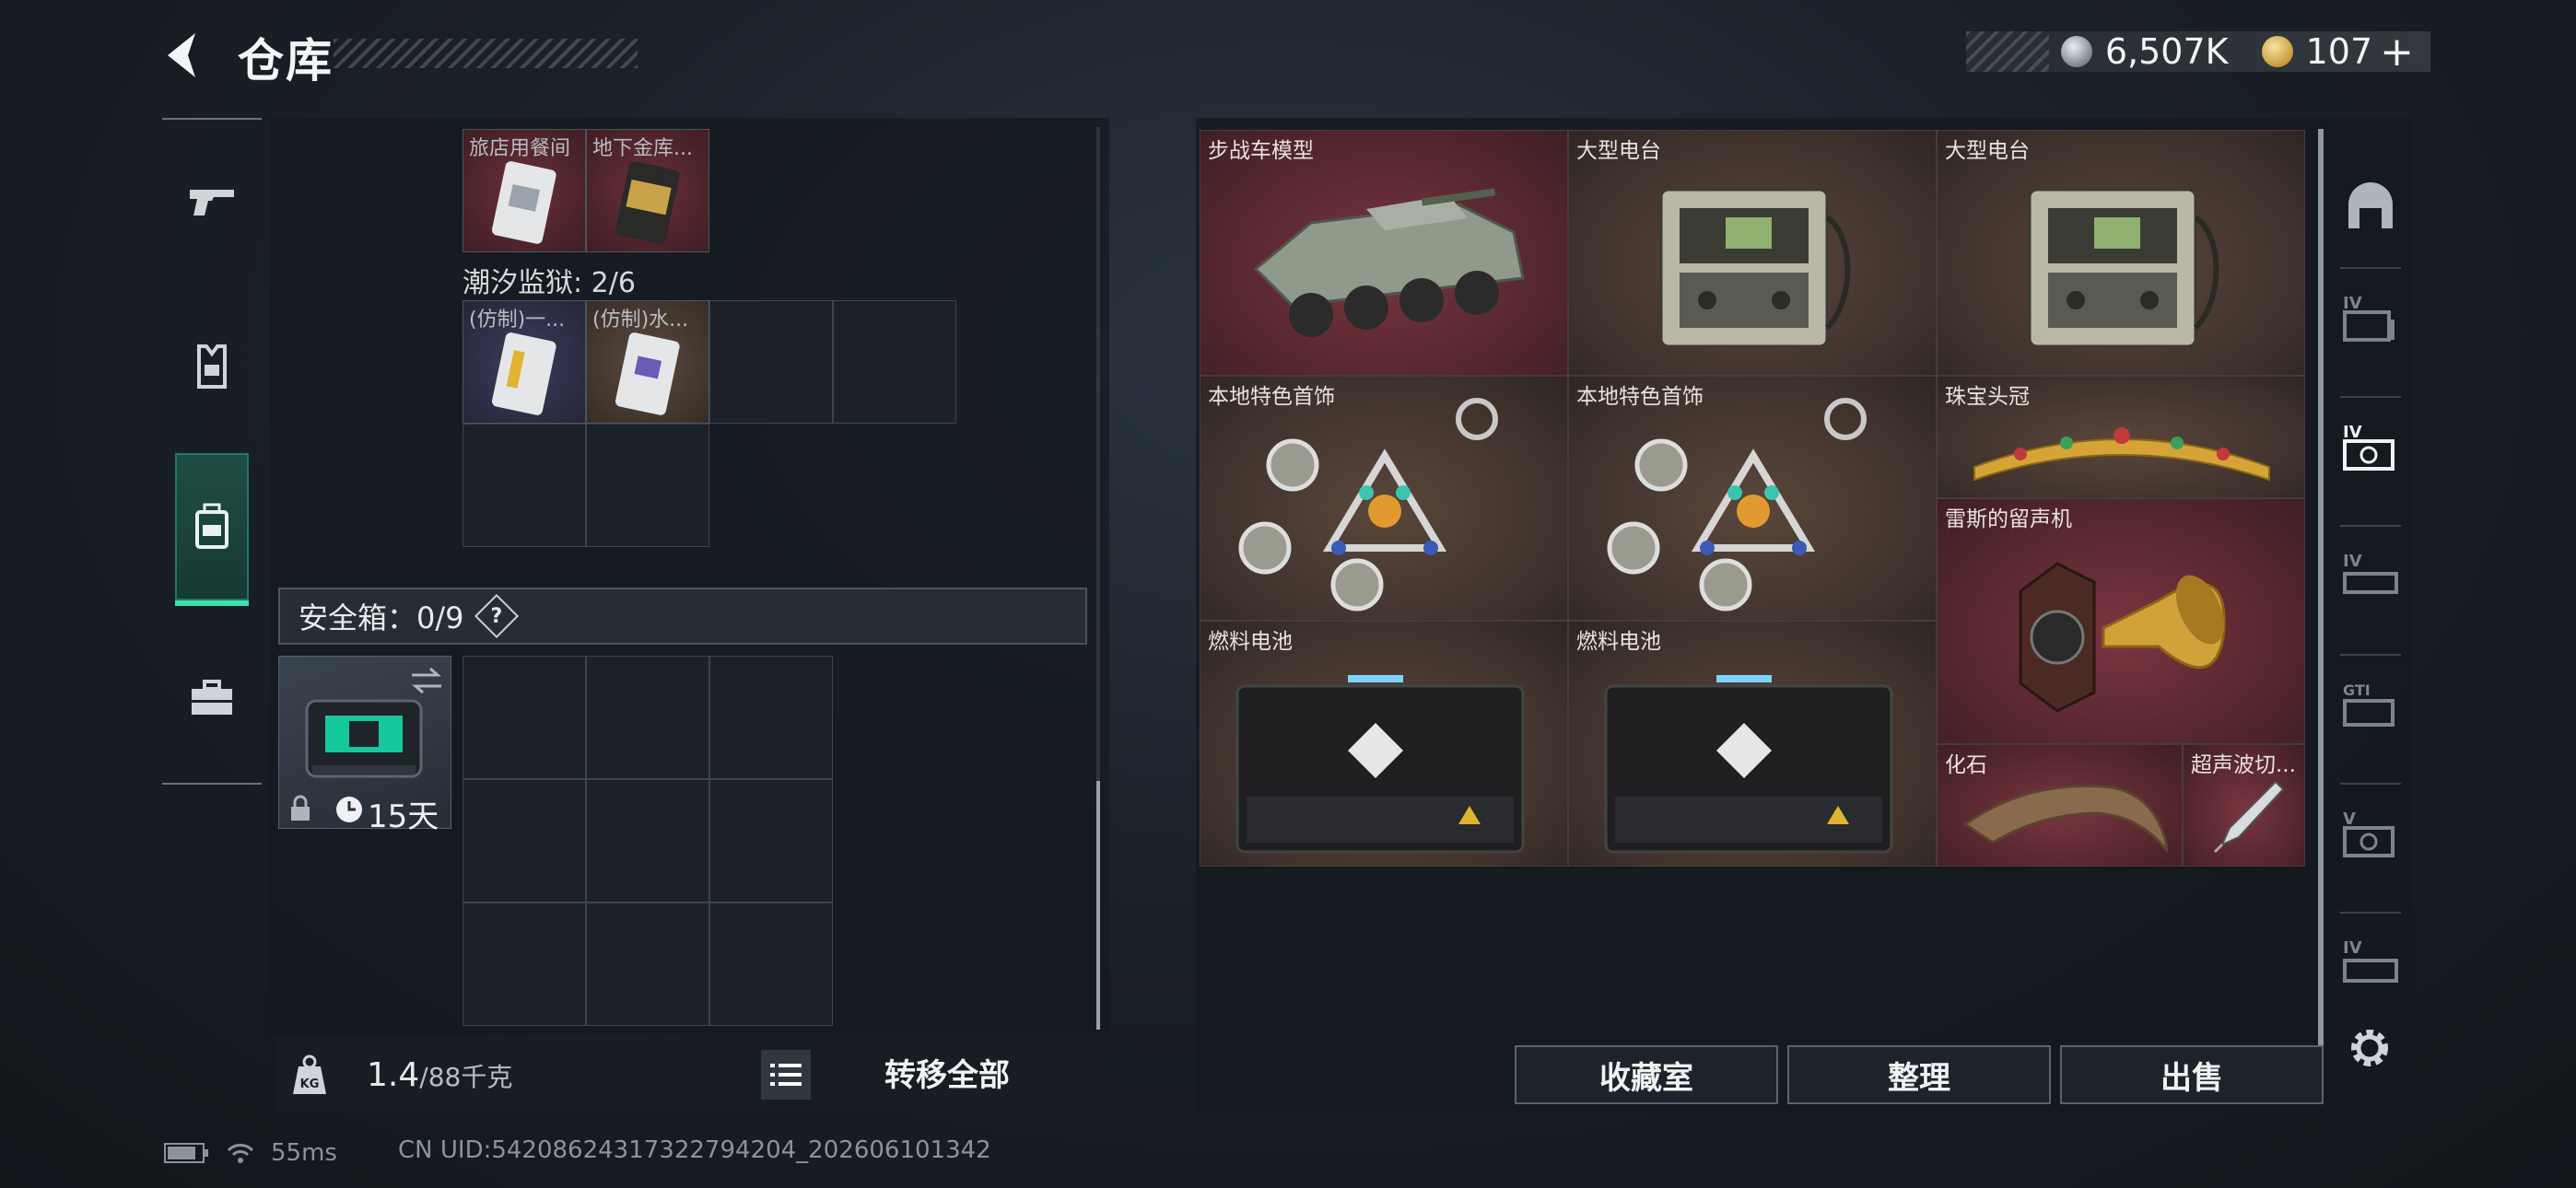 Image resolution: width=2576 pixels, height=1188 pixels. What do you see at coordinates (1618, 642) in the screenshot?
I see `item-label: 燃料电池` at bounding box center [1618, 642].